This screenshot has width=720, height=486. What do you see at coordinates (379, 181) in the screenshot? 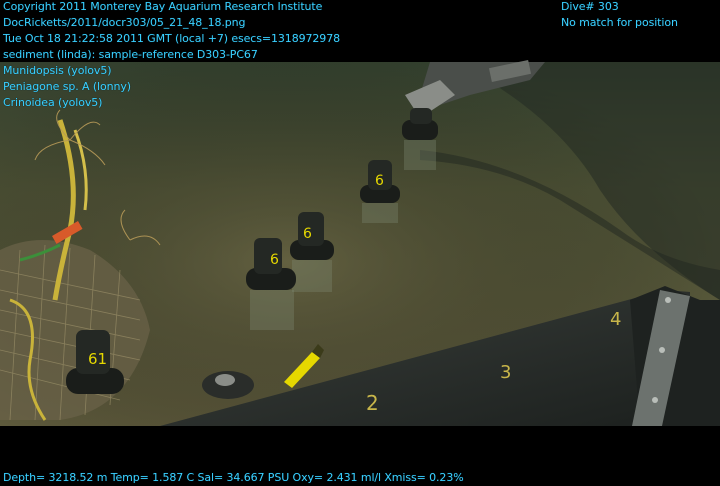
I see `core-label-2: 6` at bounding box center [379, 181].